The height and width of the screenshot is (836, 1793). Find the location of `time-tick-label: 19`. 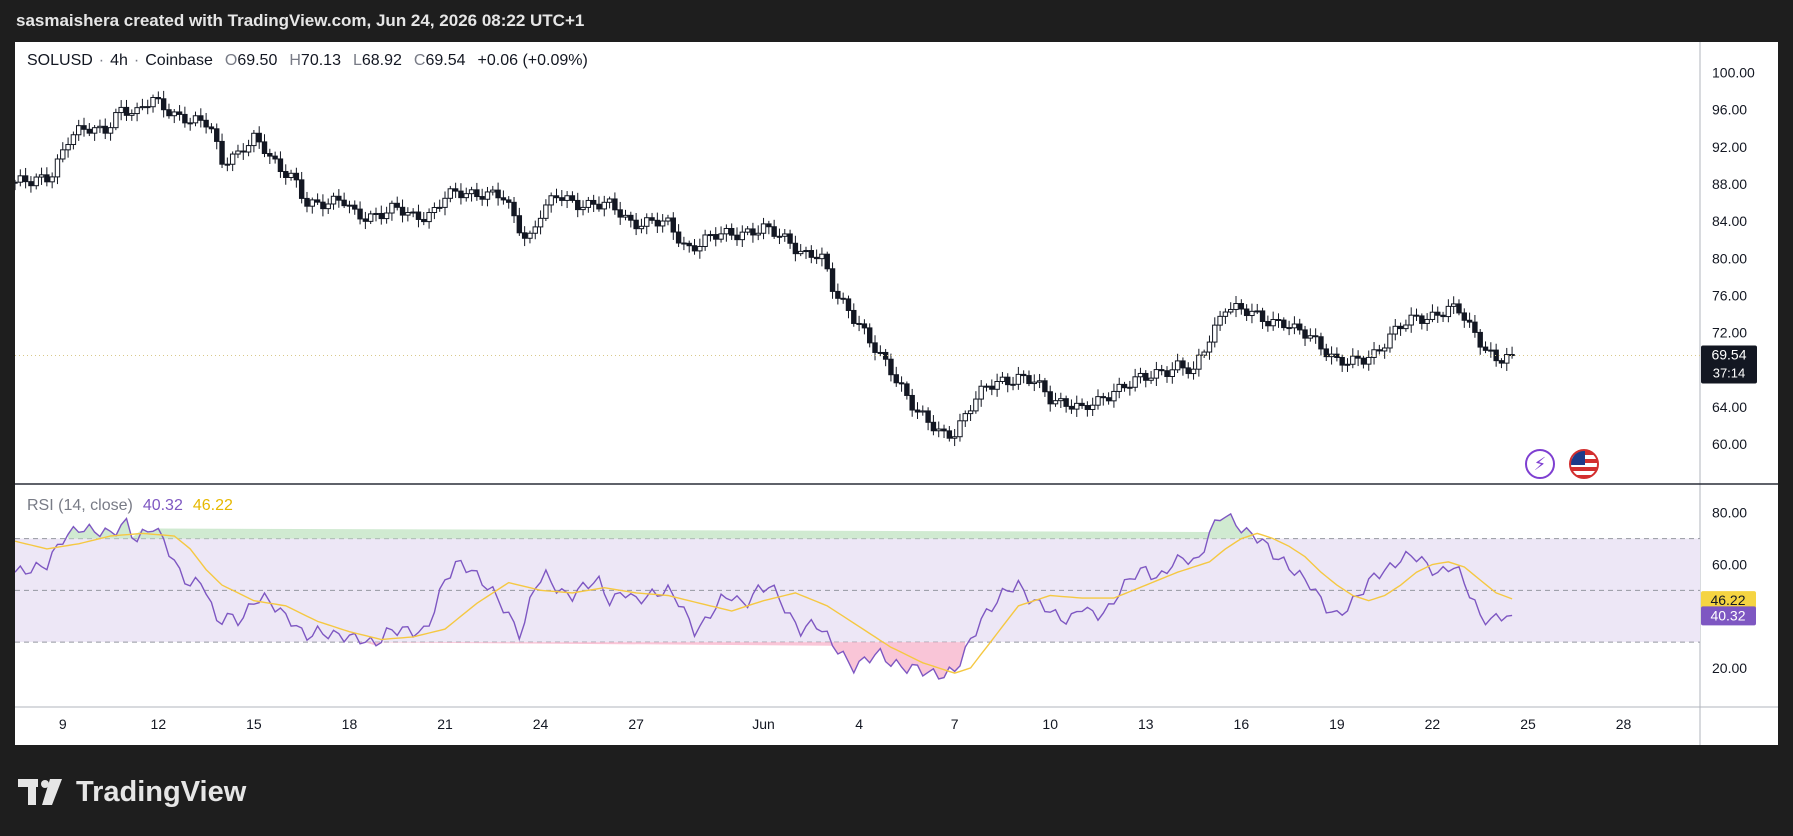

time-tick-label: 19 is located at coordinates (1337, 724).